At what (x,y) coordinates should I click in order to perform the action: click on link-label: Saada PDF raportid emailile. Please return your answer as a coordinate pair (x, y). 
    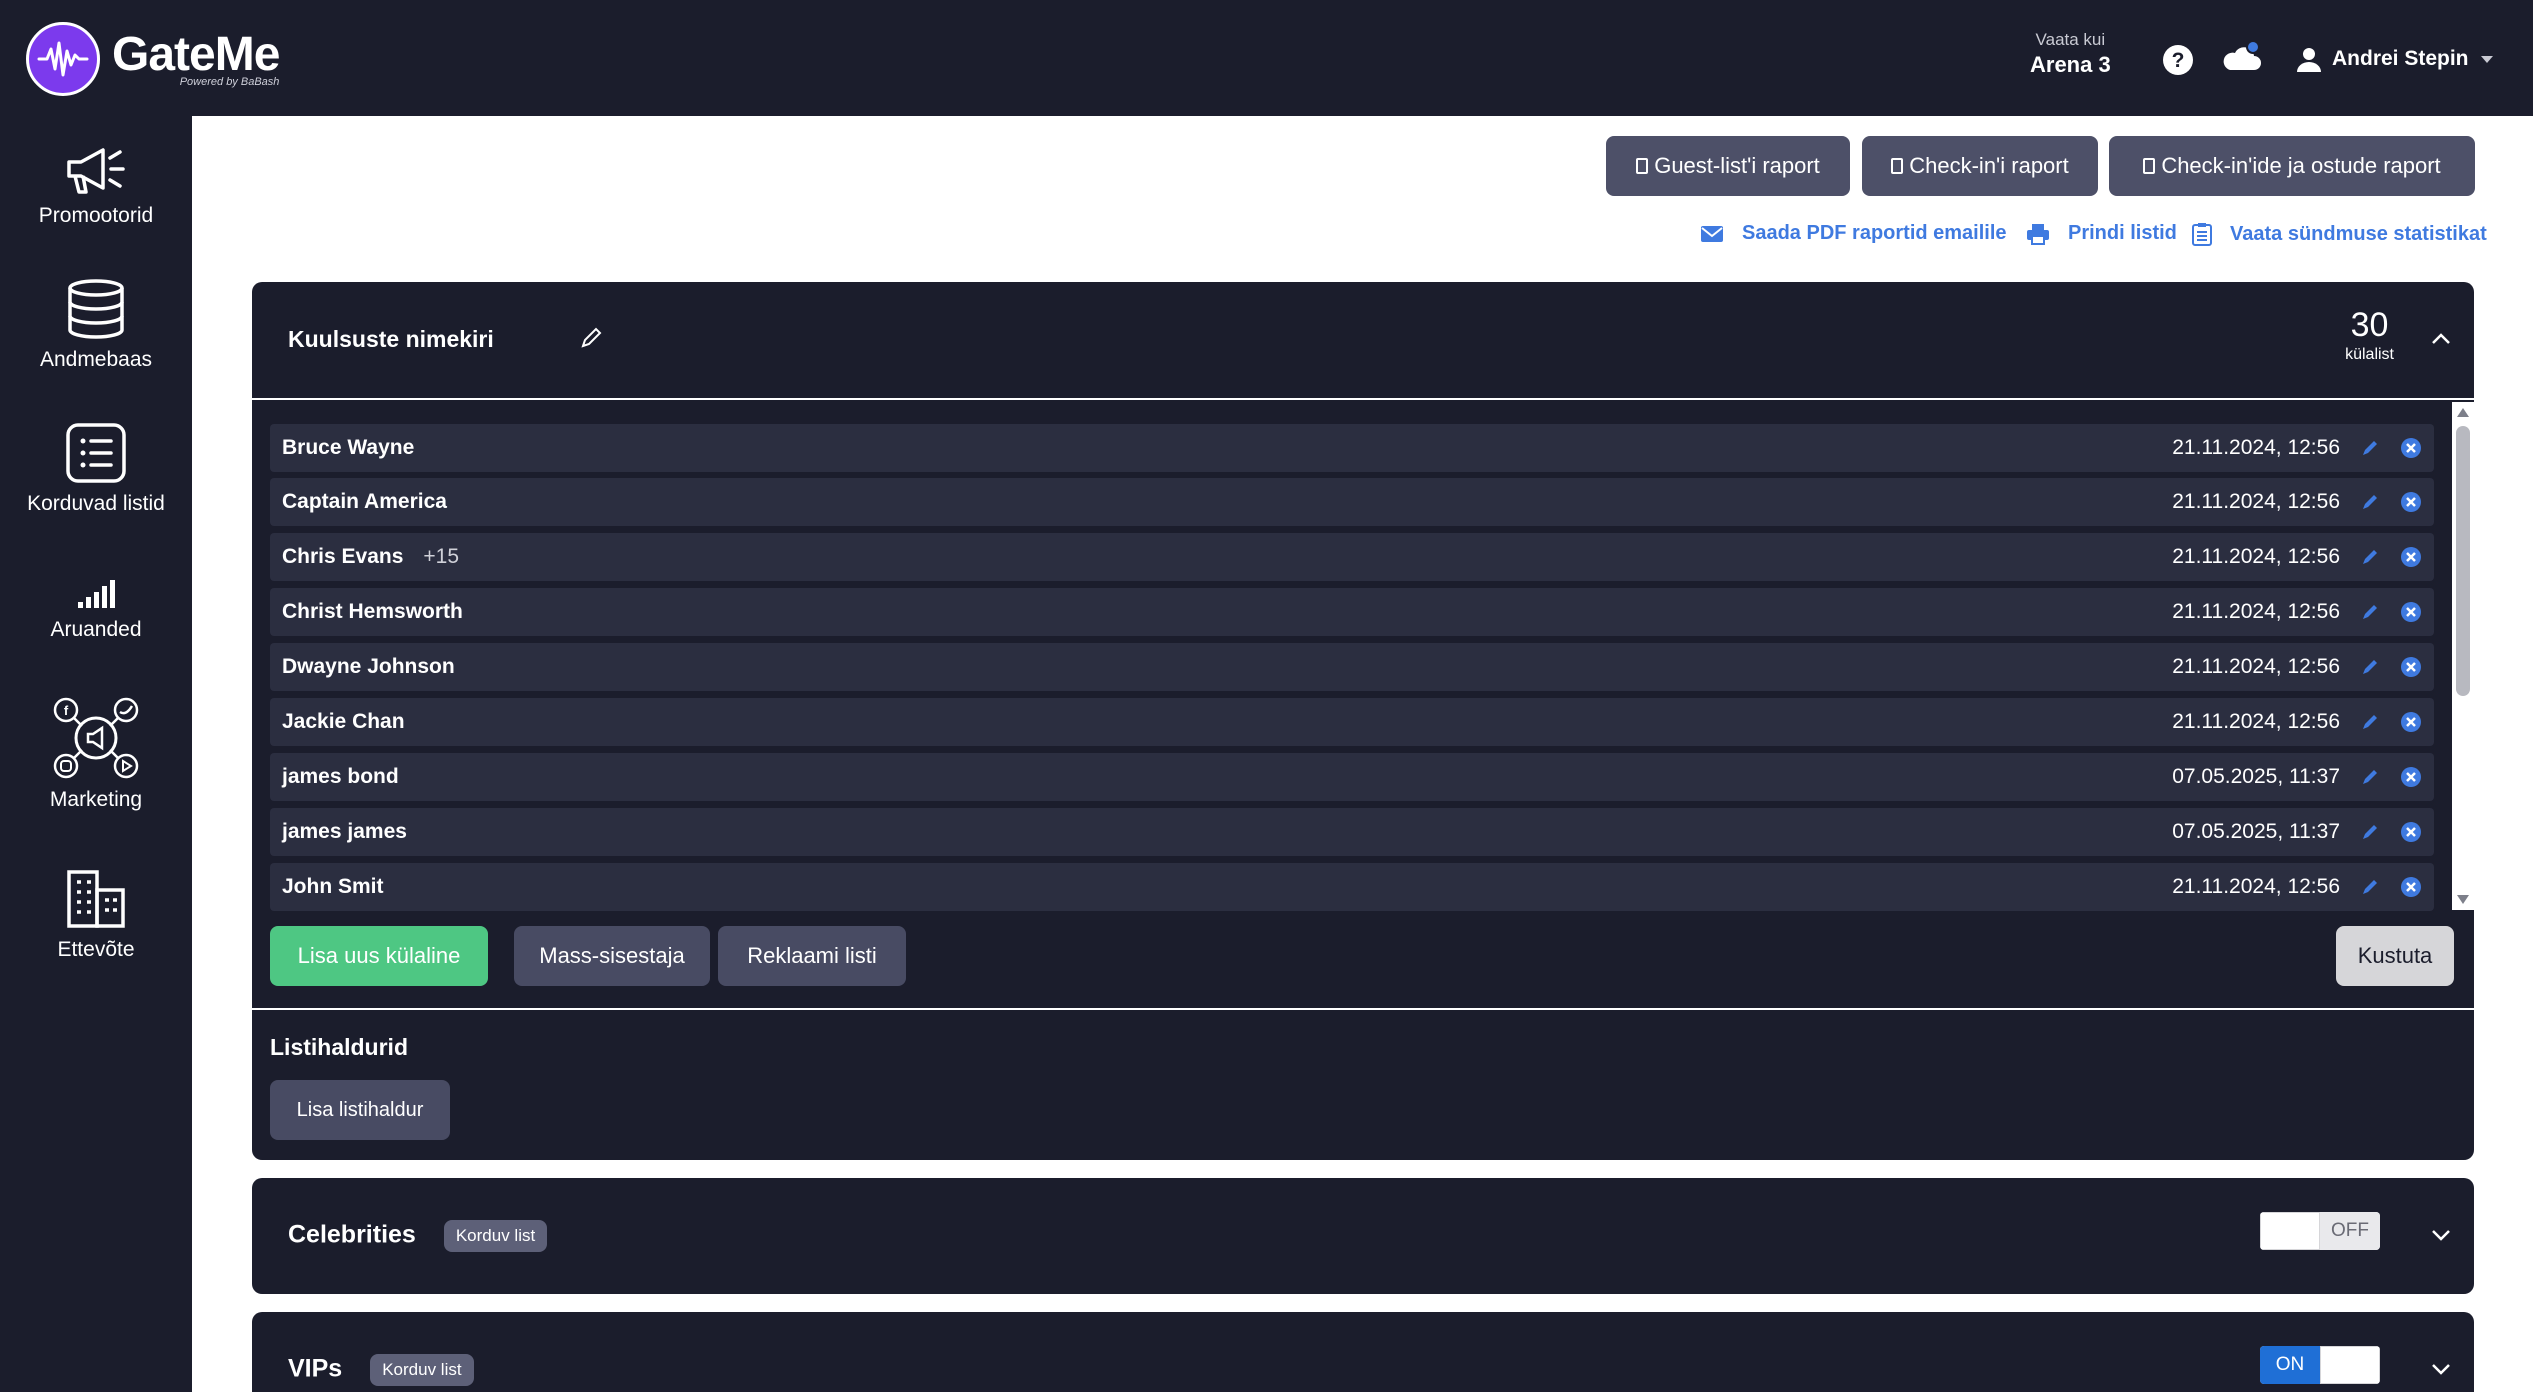
    Looking at the image, I should click on (1874, 233).